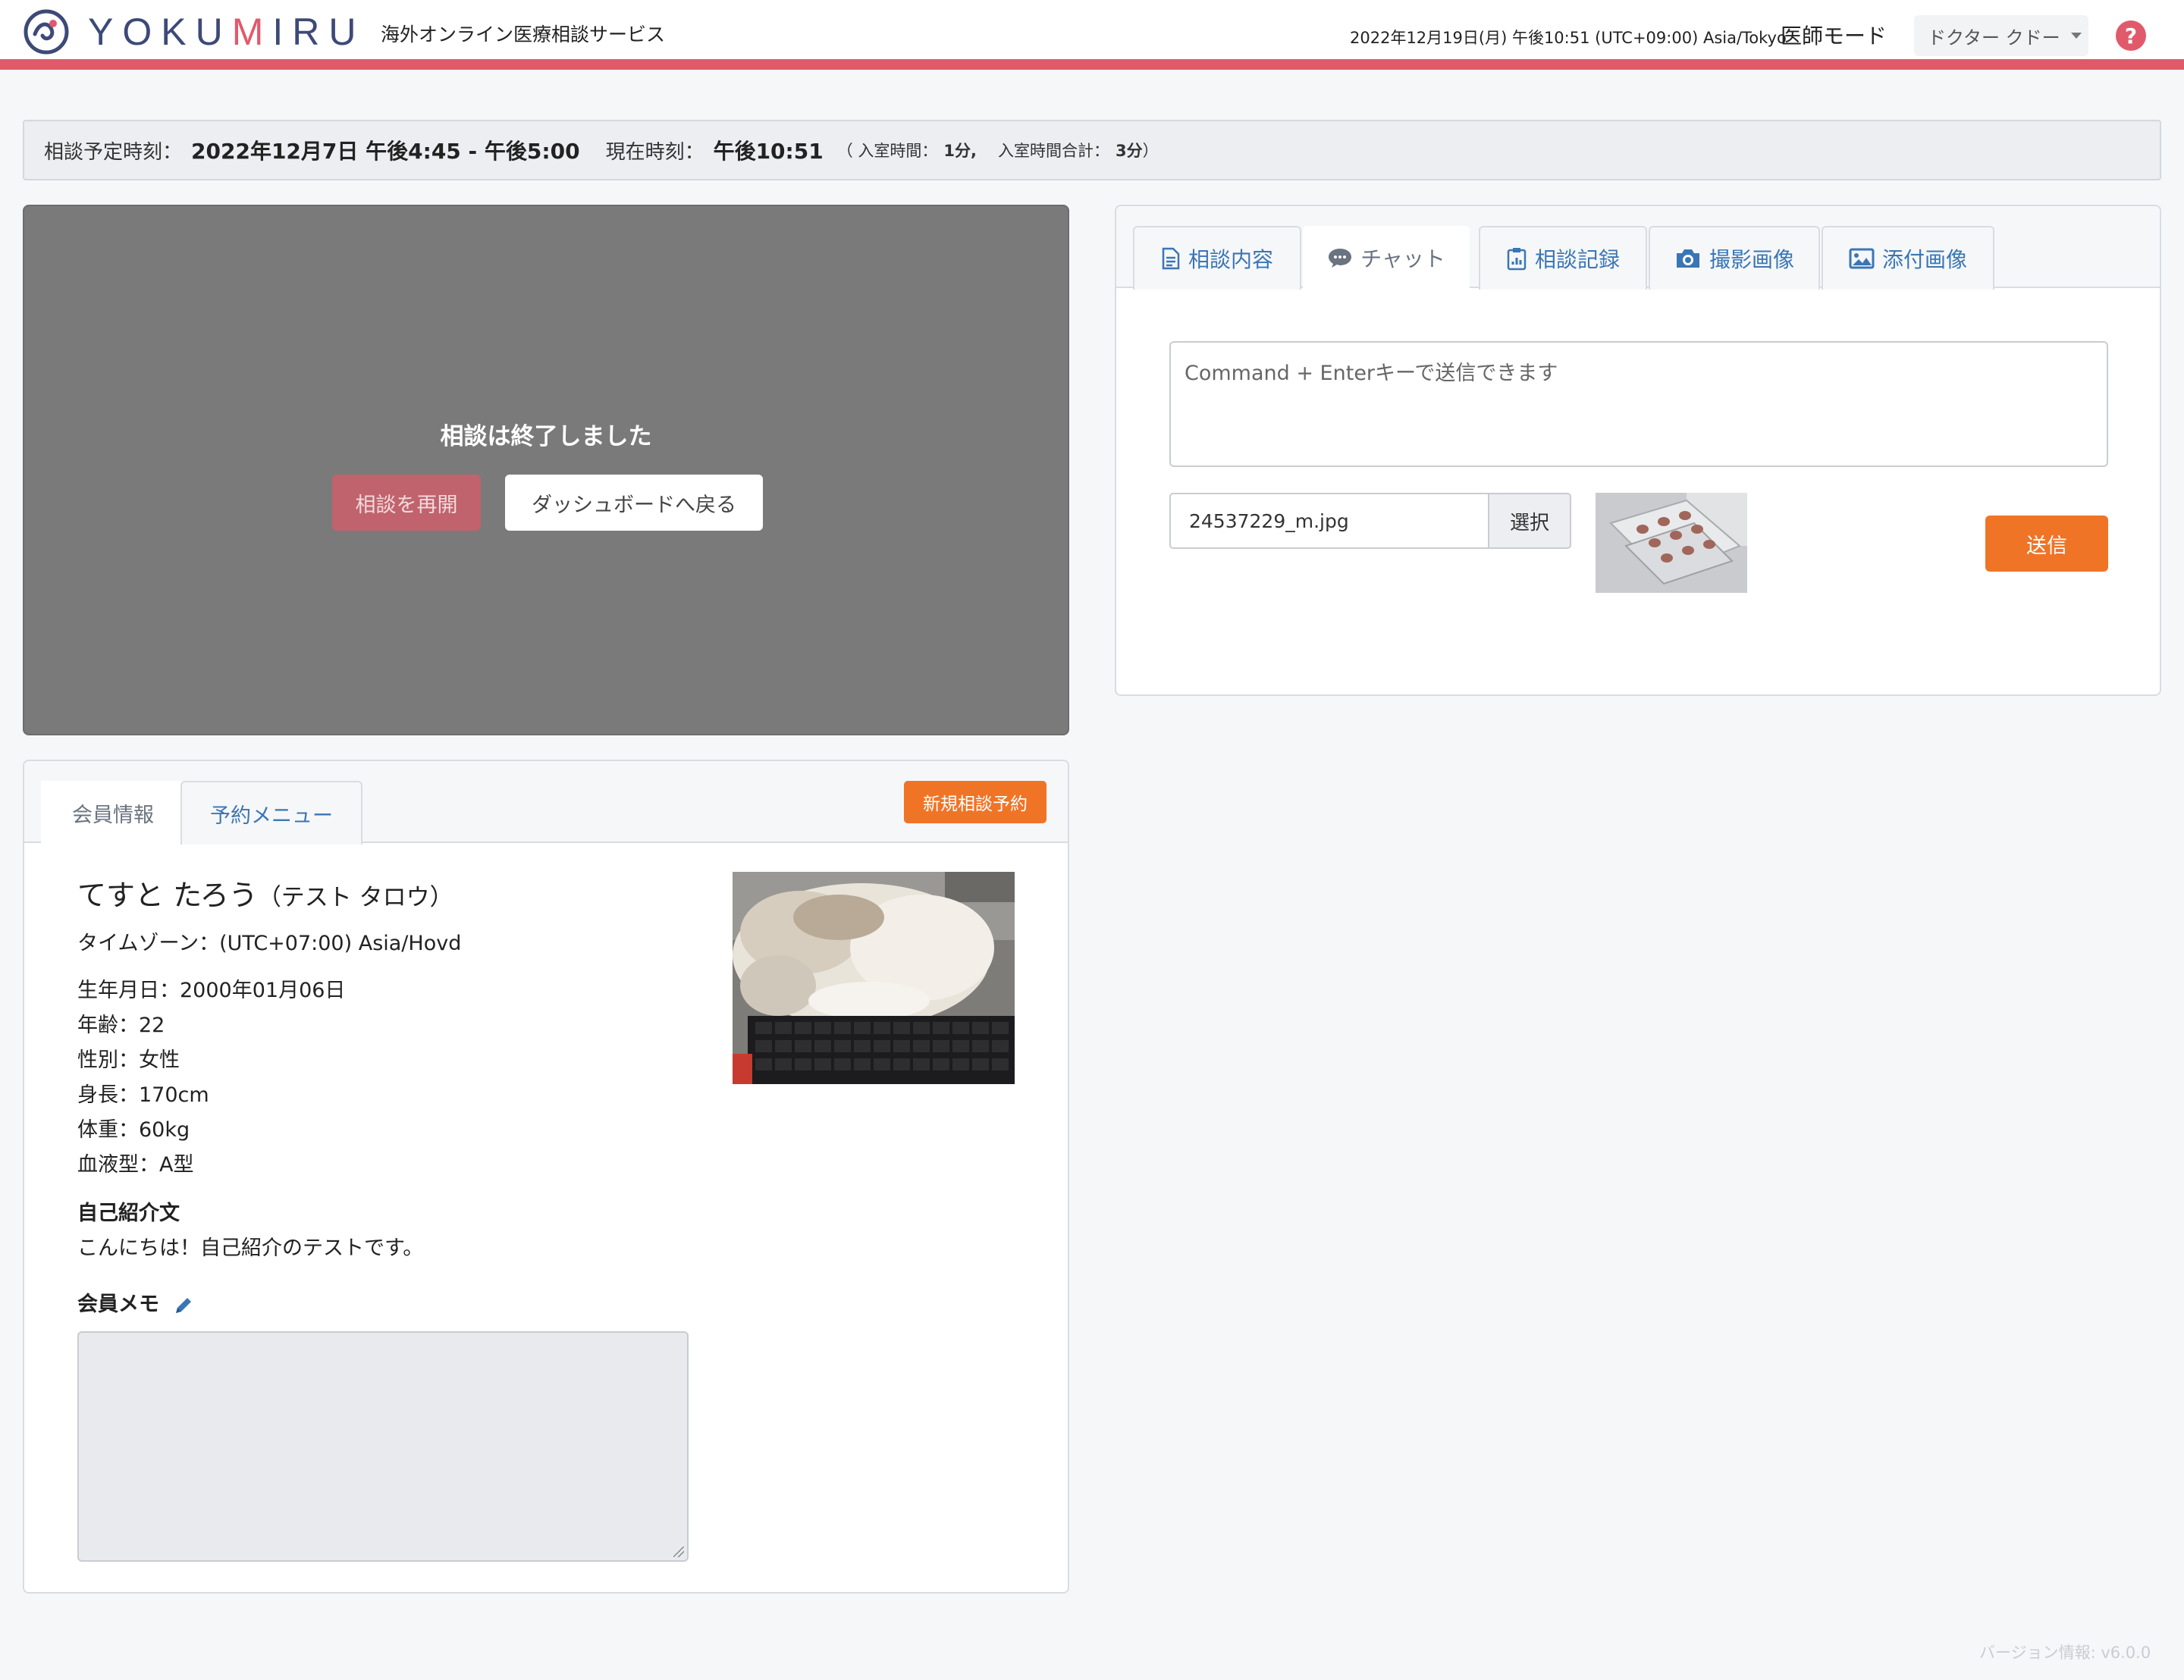 The image size is (2184, 1680). Describe the element at coordinates (1402, 258) in the screenshot. I see `tab-label: チャット` at that location.